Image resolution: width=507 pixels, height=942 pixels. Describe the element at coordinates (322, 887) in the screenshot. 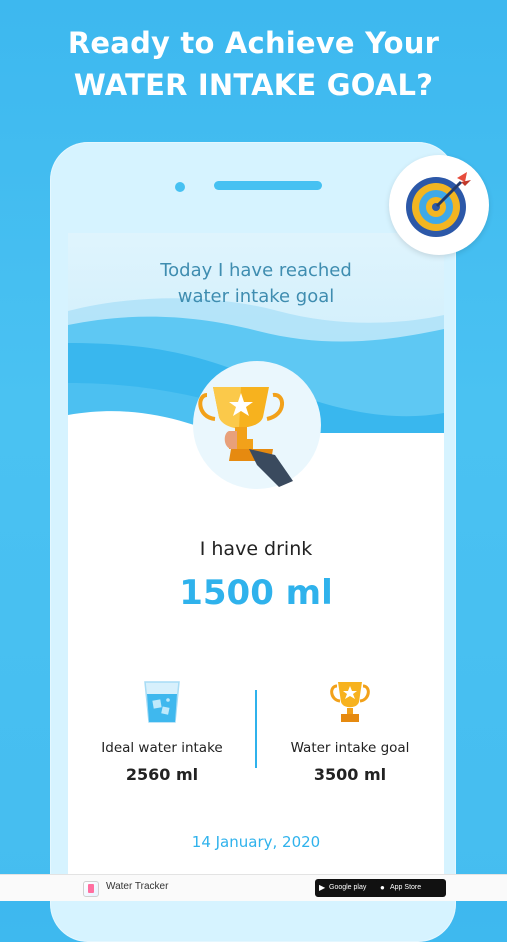

I see `google-play-icon: ▶` at that location.